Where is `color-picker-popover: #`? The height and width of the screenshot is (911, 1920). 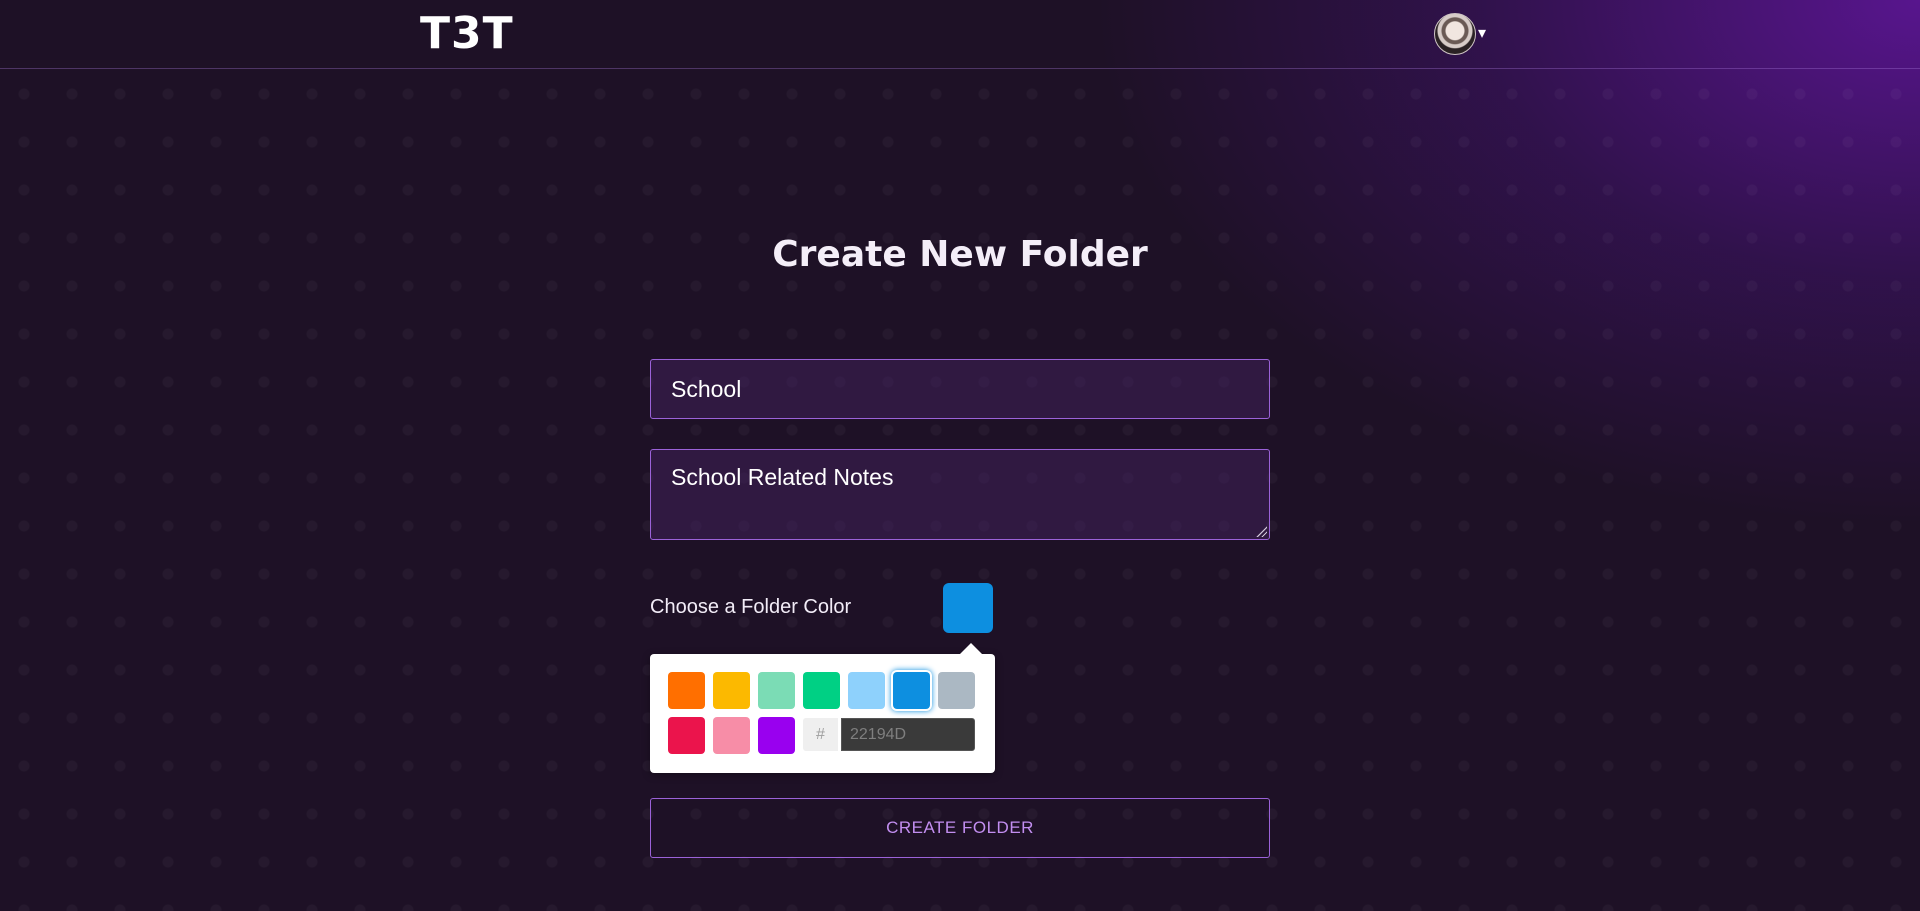
color-picker-popover: # is located at coordinates (822, 708).